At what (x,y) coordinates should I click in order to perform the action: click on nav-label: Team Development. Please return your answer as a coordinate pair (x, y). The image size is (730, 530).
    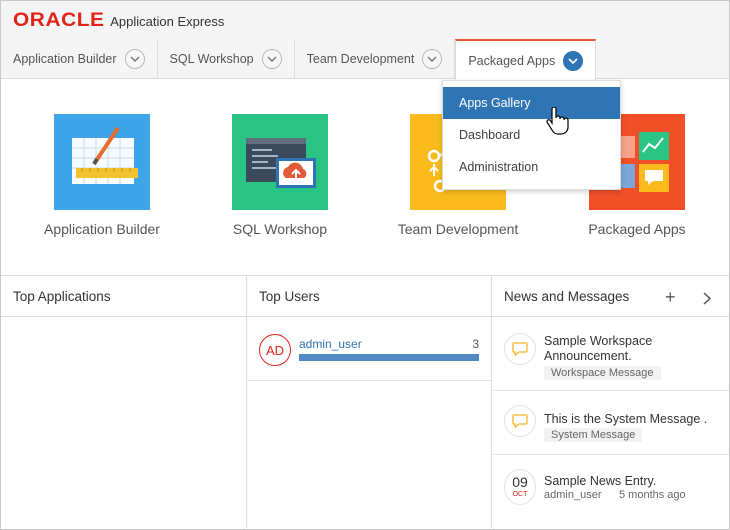
    Looking at the image, I should click on (360, 59).